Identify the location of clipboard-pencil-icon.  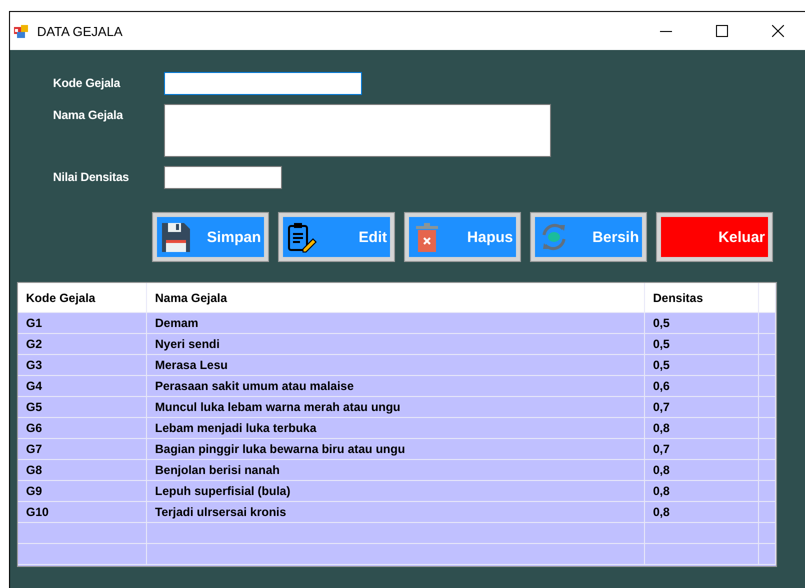
(302, 237).